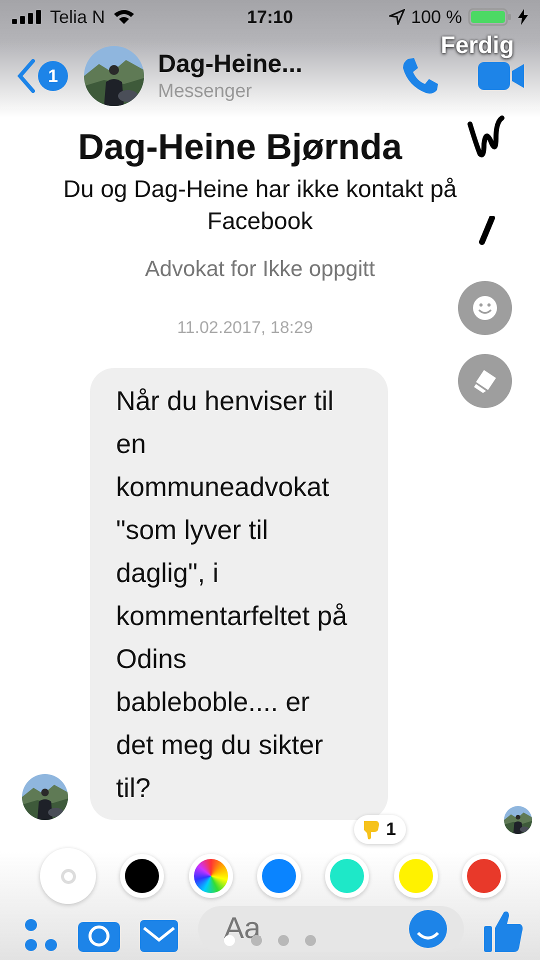 Image resolution: width=540 pixels, height=960 pixels. What do you see at coordinates (260, 269) in the screenshot?
I see `work-info: Advokat for Ikke oppgitt` at bounding box center [260, 269].